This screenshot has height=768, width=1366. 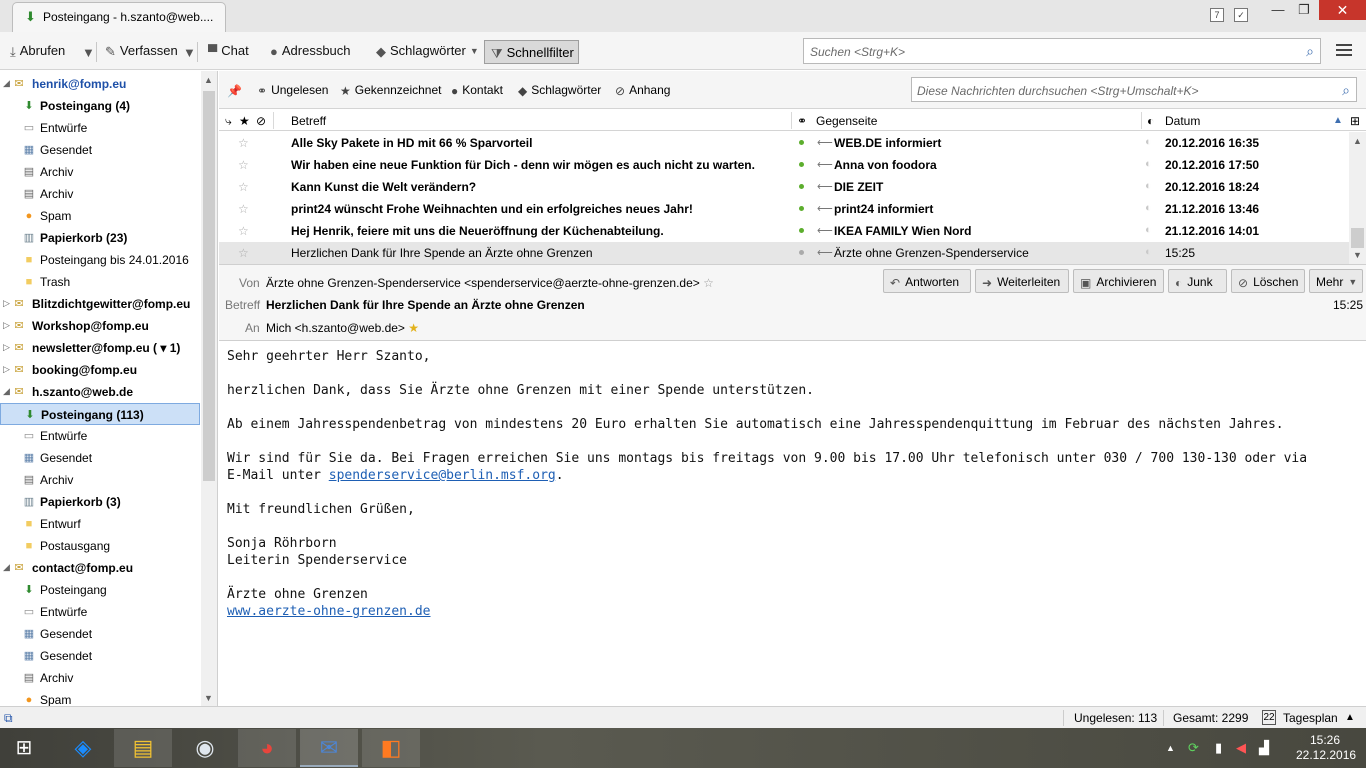 I want to click on account-item: ▷ ✉ booking@fomp.eu, so click(x=100, y=370).